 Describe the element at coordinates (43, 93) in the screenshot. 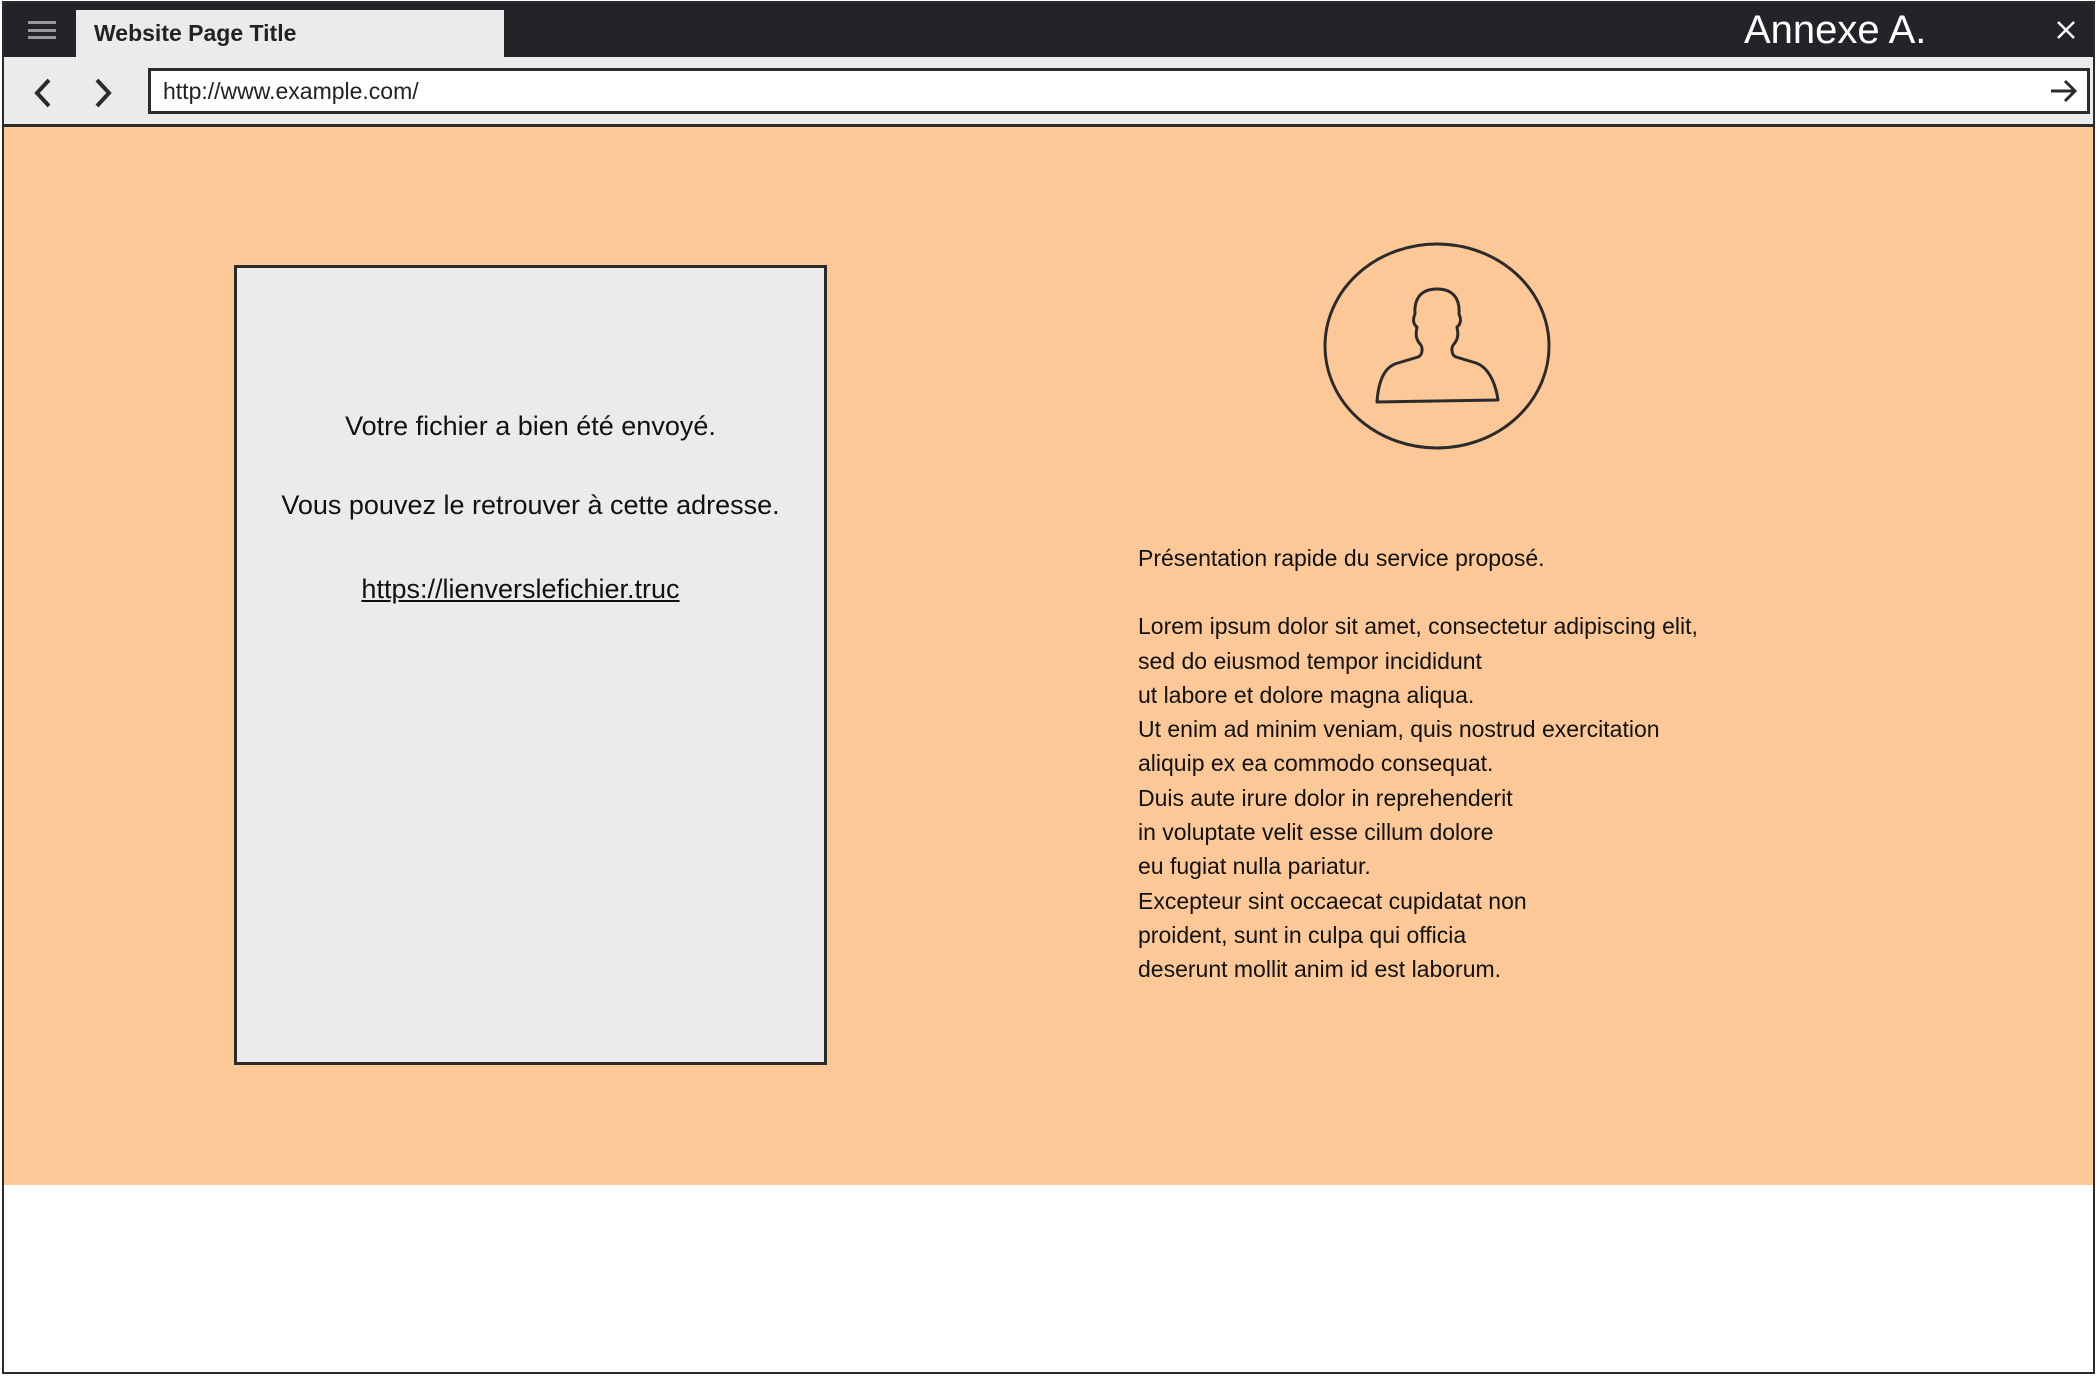

I see `chevron-left-icon` at that location.